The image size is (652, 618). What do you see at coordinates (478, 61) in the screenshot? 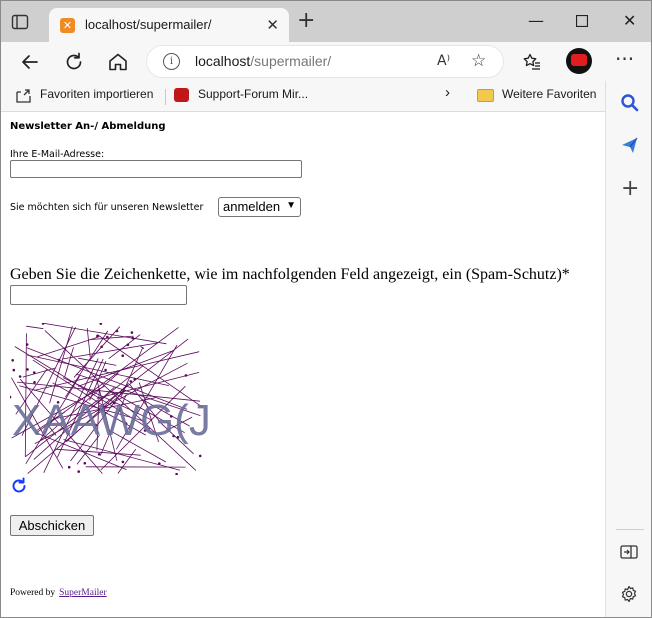
I see `favorite-add-icon: ☆` at bounding box center [478, 61].